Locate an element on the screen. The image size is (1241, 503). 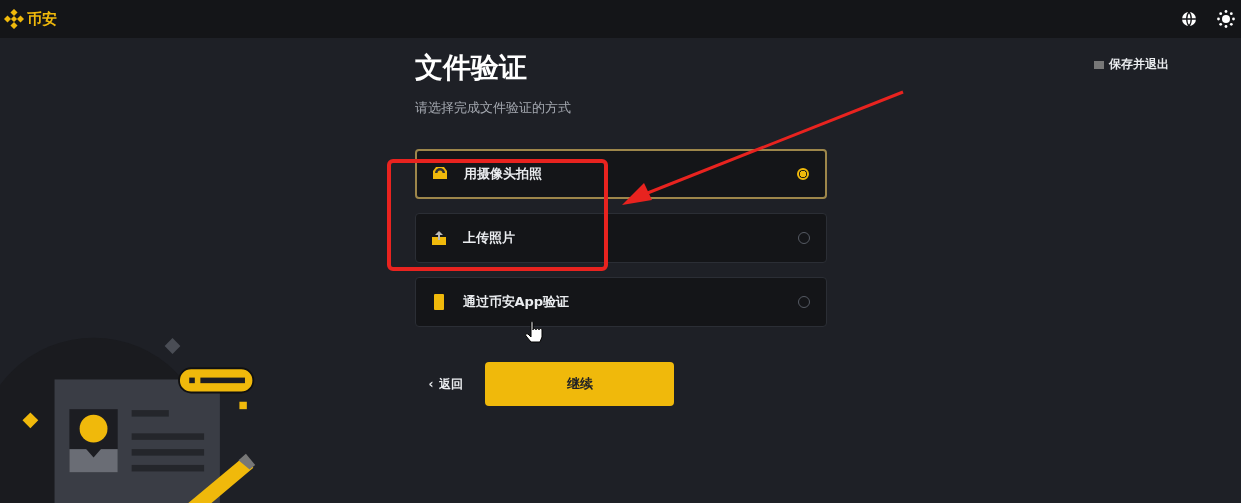
option-card: 通过币安App验证 is located at coordinates (620, 302).